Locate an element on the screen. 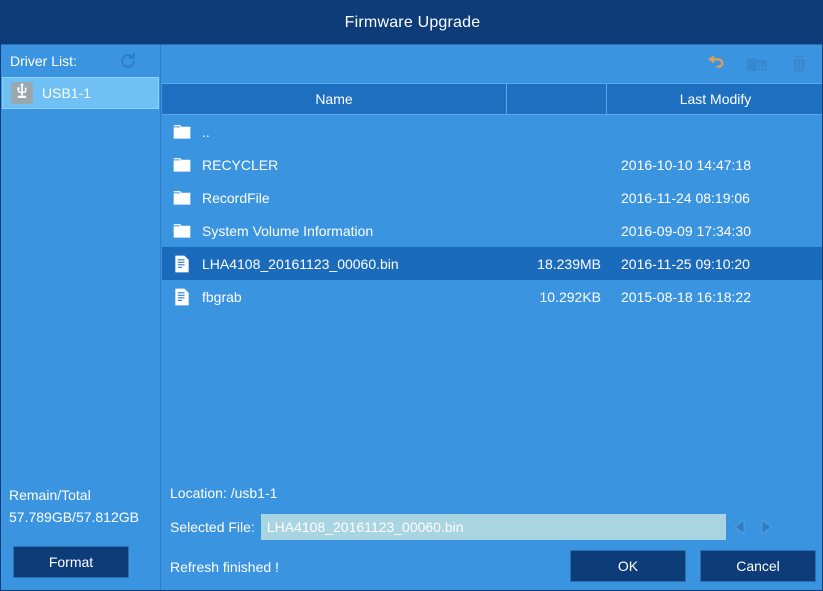  file-name-cell: LHA4108_20161123_00060.bin is located at coordinates (334, 264).